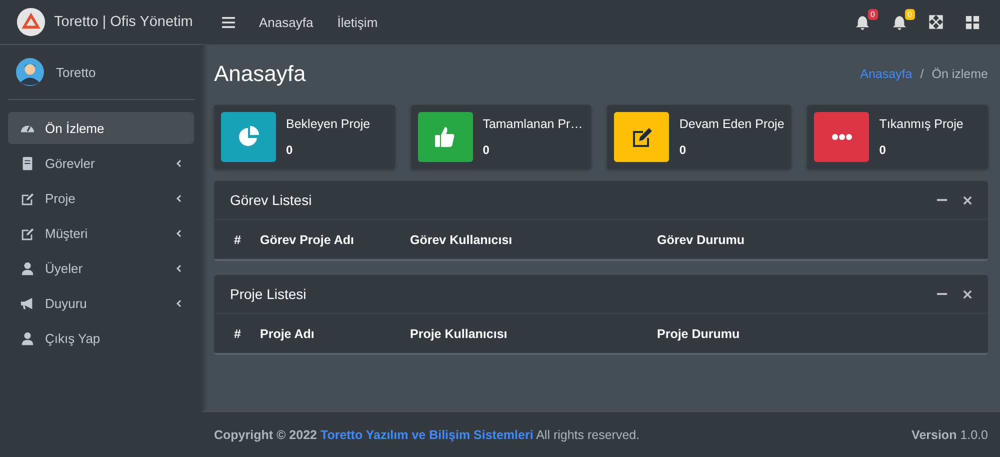 The height and width of the screenshot is (457, 1000). I want to click on book-icon, so click(27, 163).